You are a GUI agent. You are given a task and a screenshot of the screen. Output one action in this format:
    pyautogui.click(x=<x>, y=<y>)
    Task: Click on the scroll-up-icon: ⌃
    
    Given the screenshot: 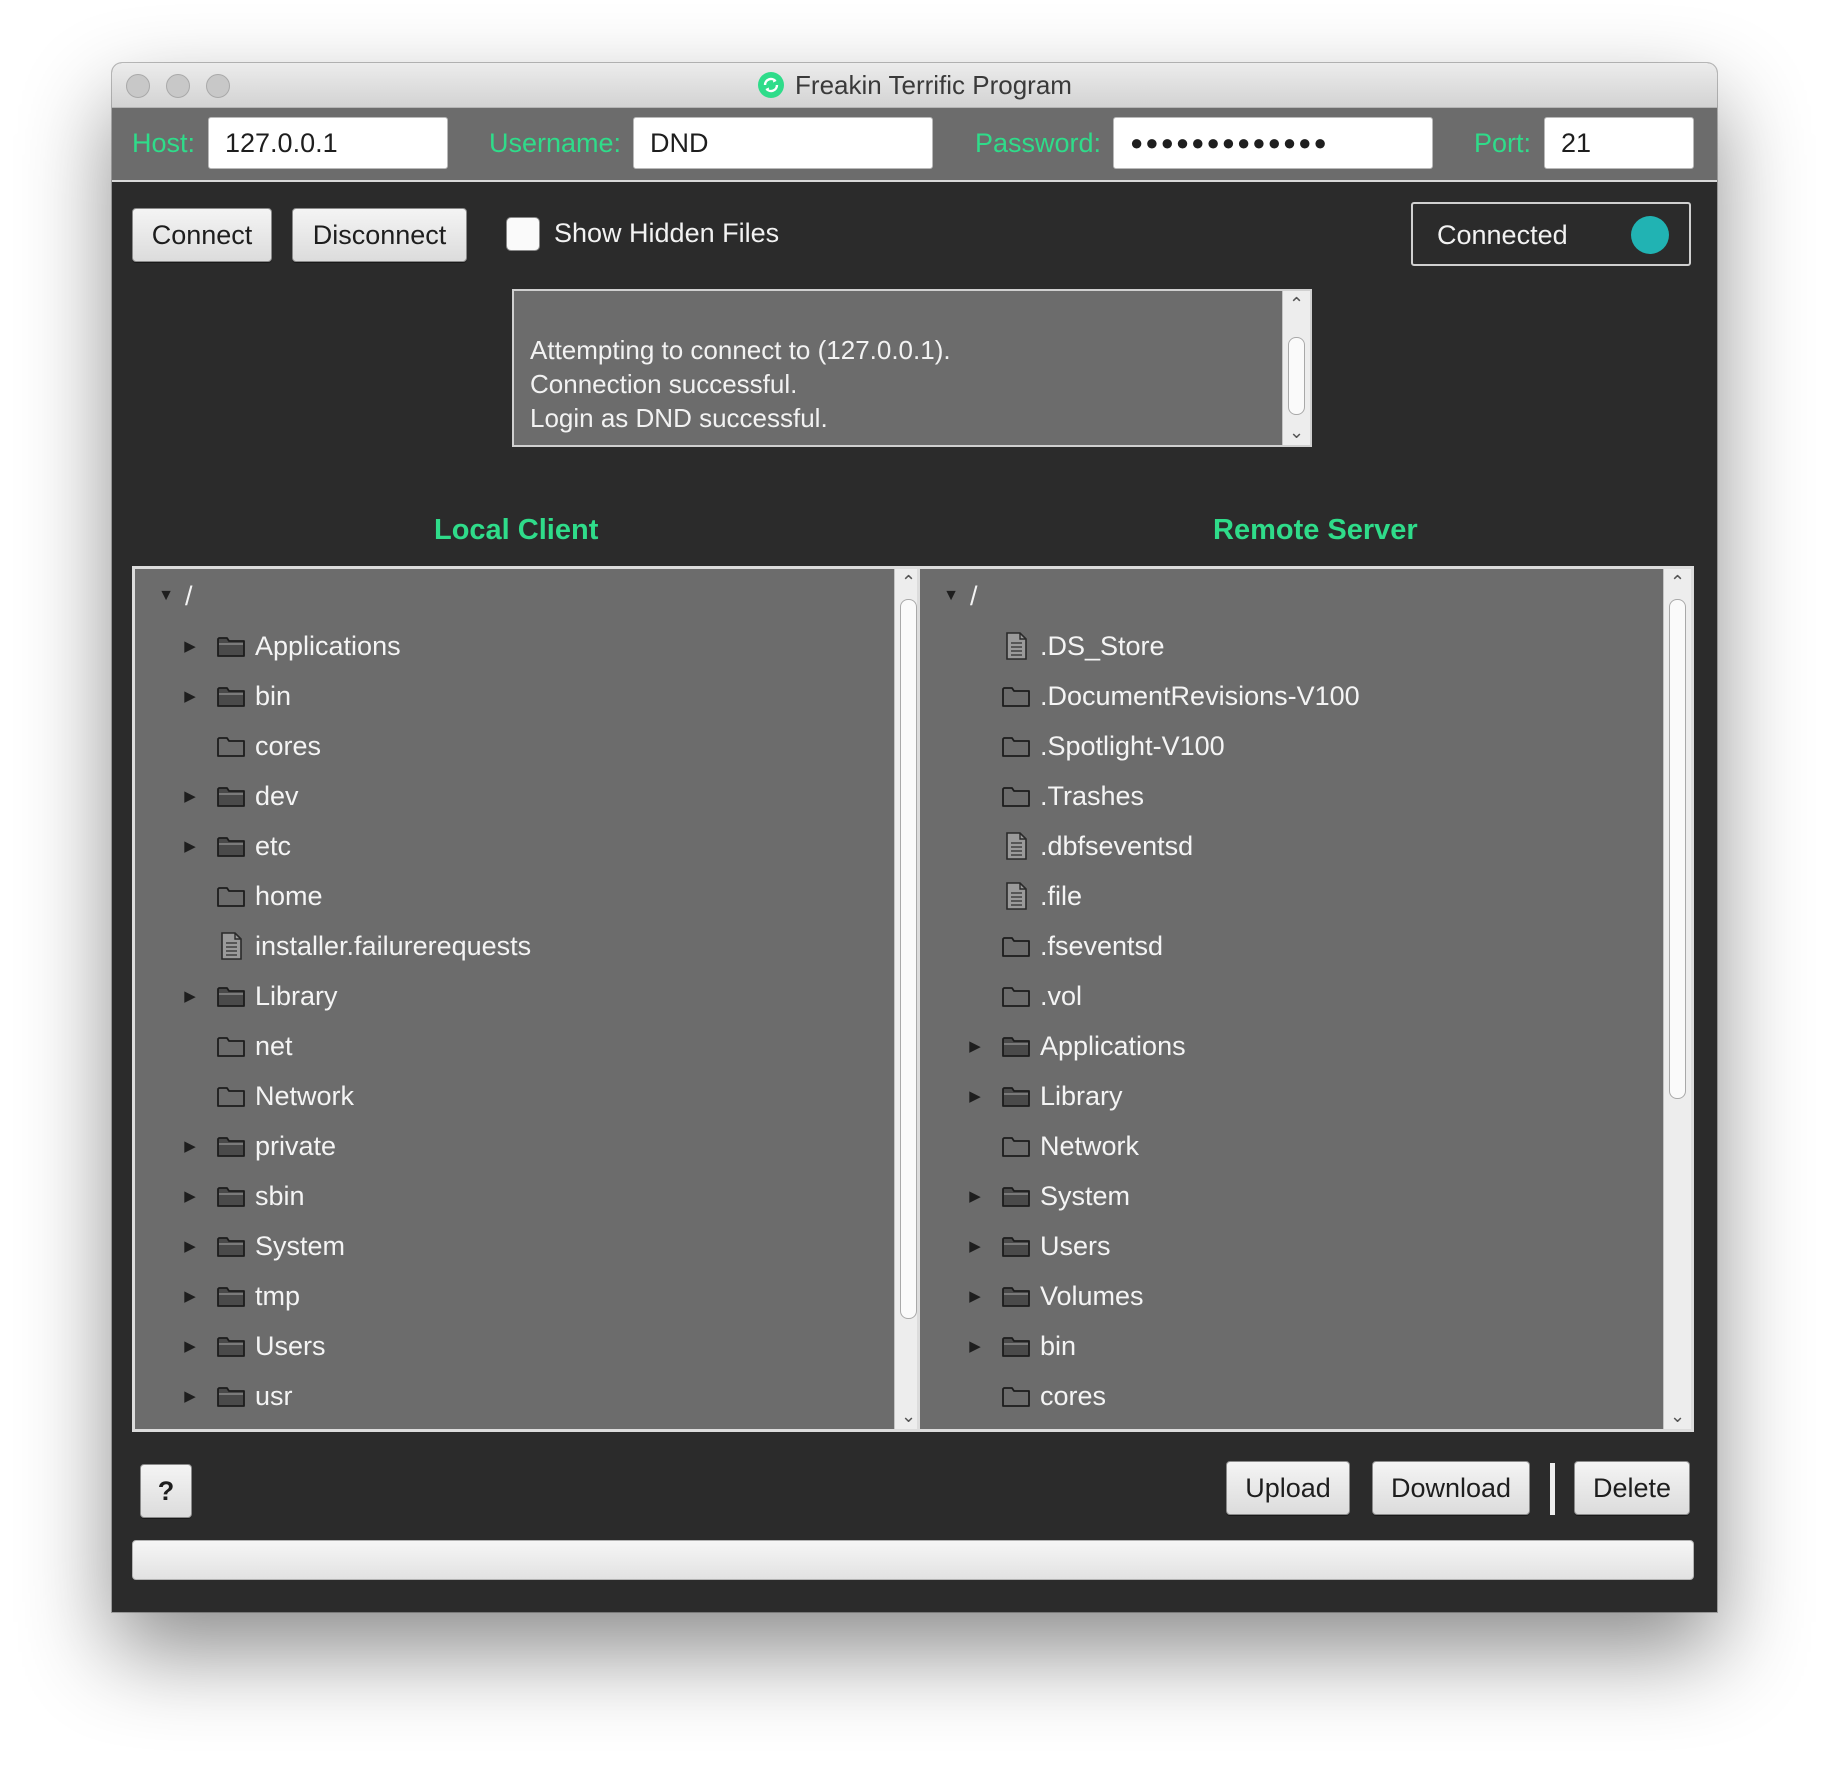 What is the action you would take?
    pyautogui.click(x=1296, y=304)
    